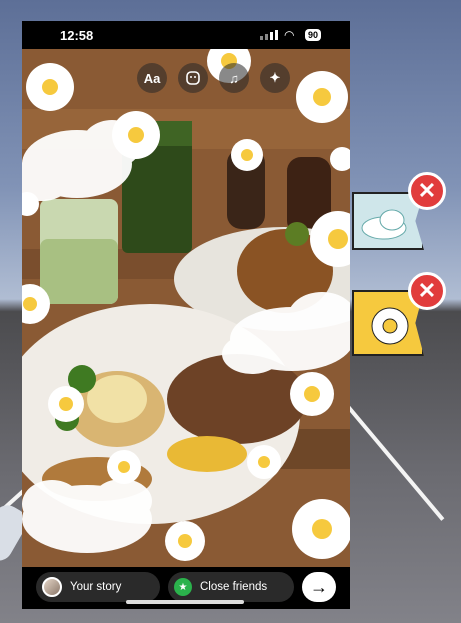  I want to click on signal-icon, so click(269, 35).